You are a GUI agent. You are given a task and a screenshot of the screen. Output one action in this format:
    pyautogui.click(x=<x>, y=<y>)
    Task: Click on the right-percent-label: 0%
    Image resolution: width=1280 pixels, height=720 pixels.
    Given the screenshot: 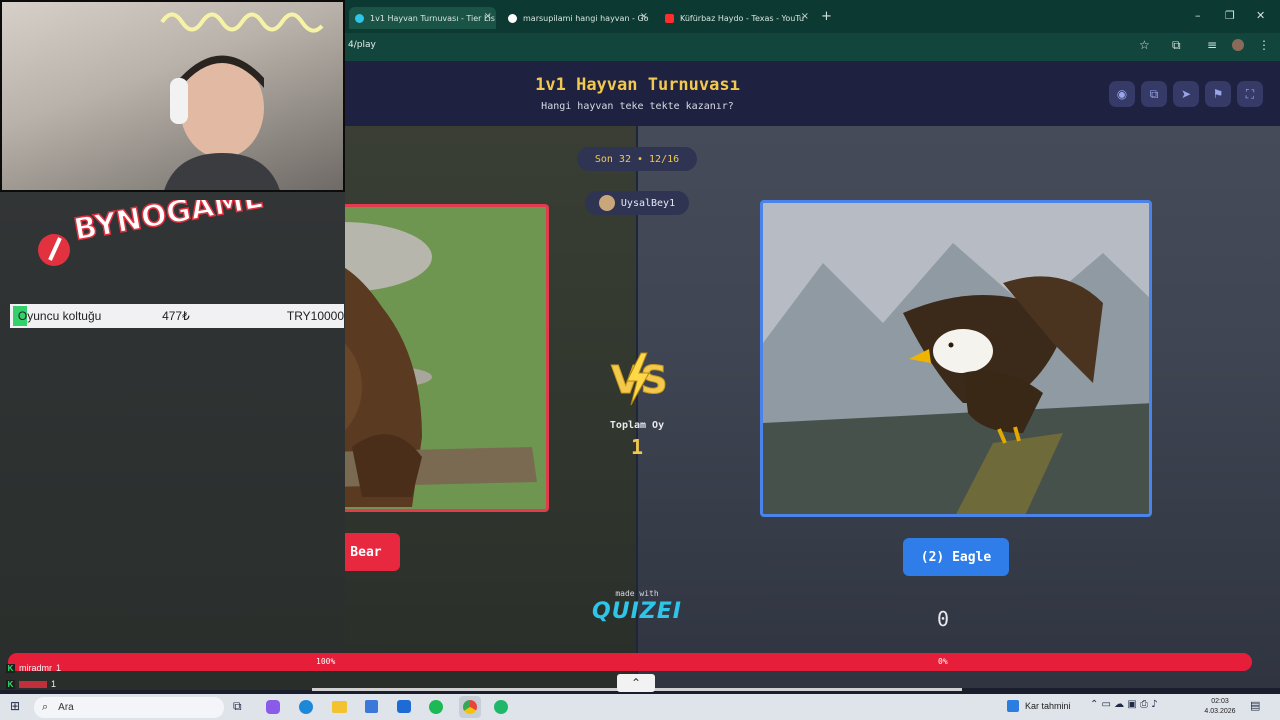 What is the action you would take?
    pyautogui.click(x=943, y=661)
    